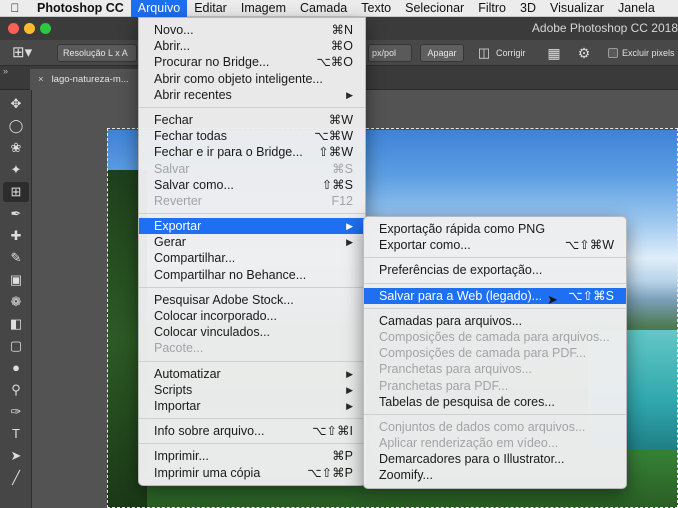 This screenshot has width=678, height=508. I want to click on menu-item-fechar-todas: Fechar todas ⌥⌘W, so click(252, 136).